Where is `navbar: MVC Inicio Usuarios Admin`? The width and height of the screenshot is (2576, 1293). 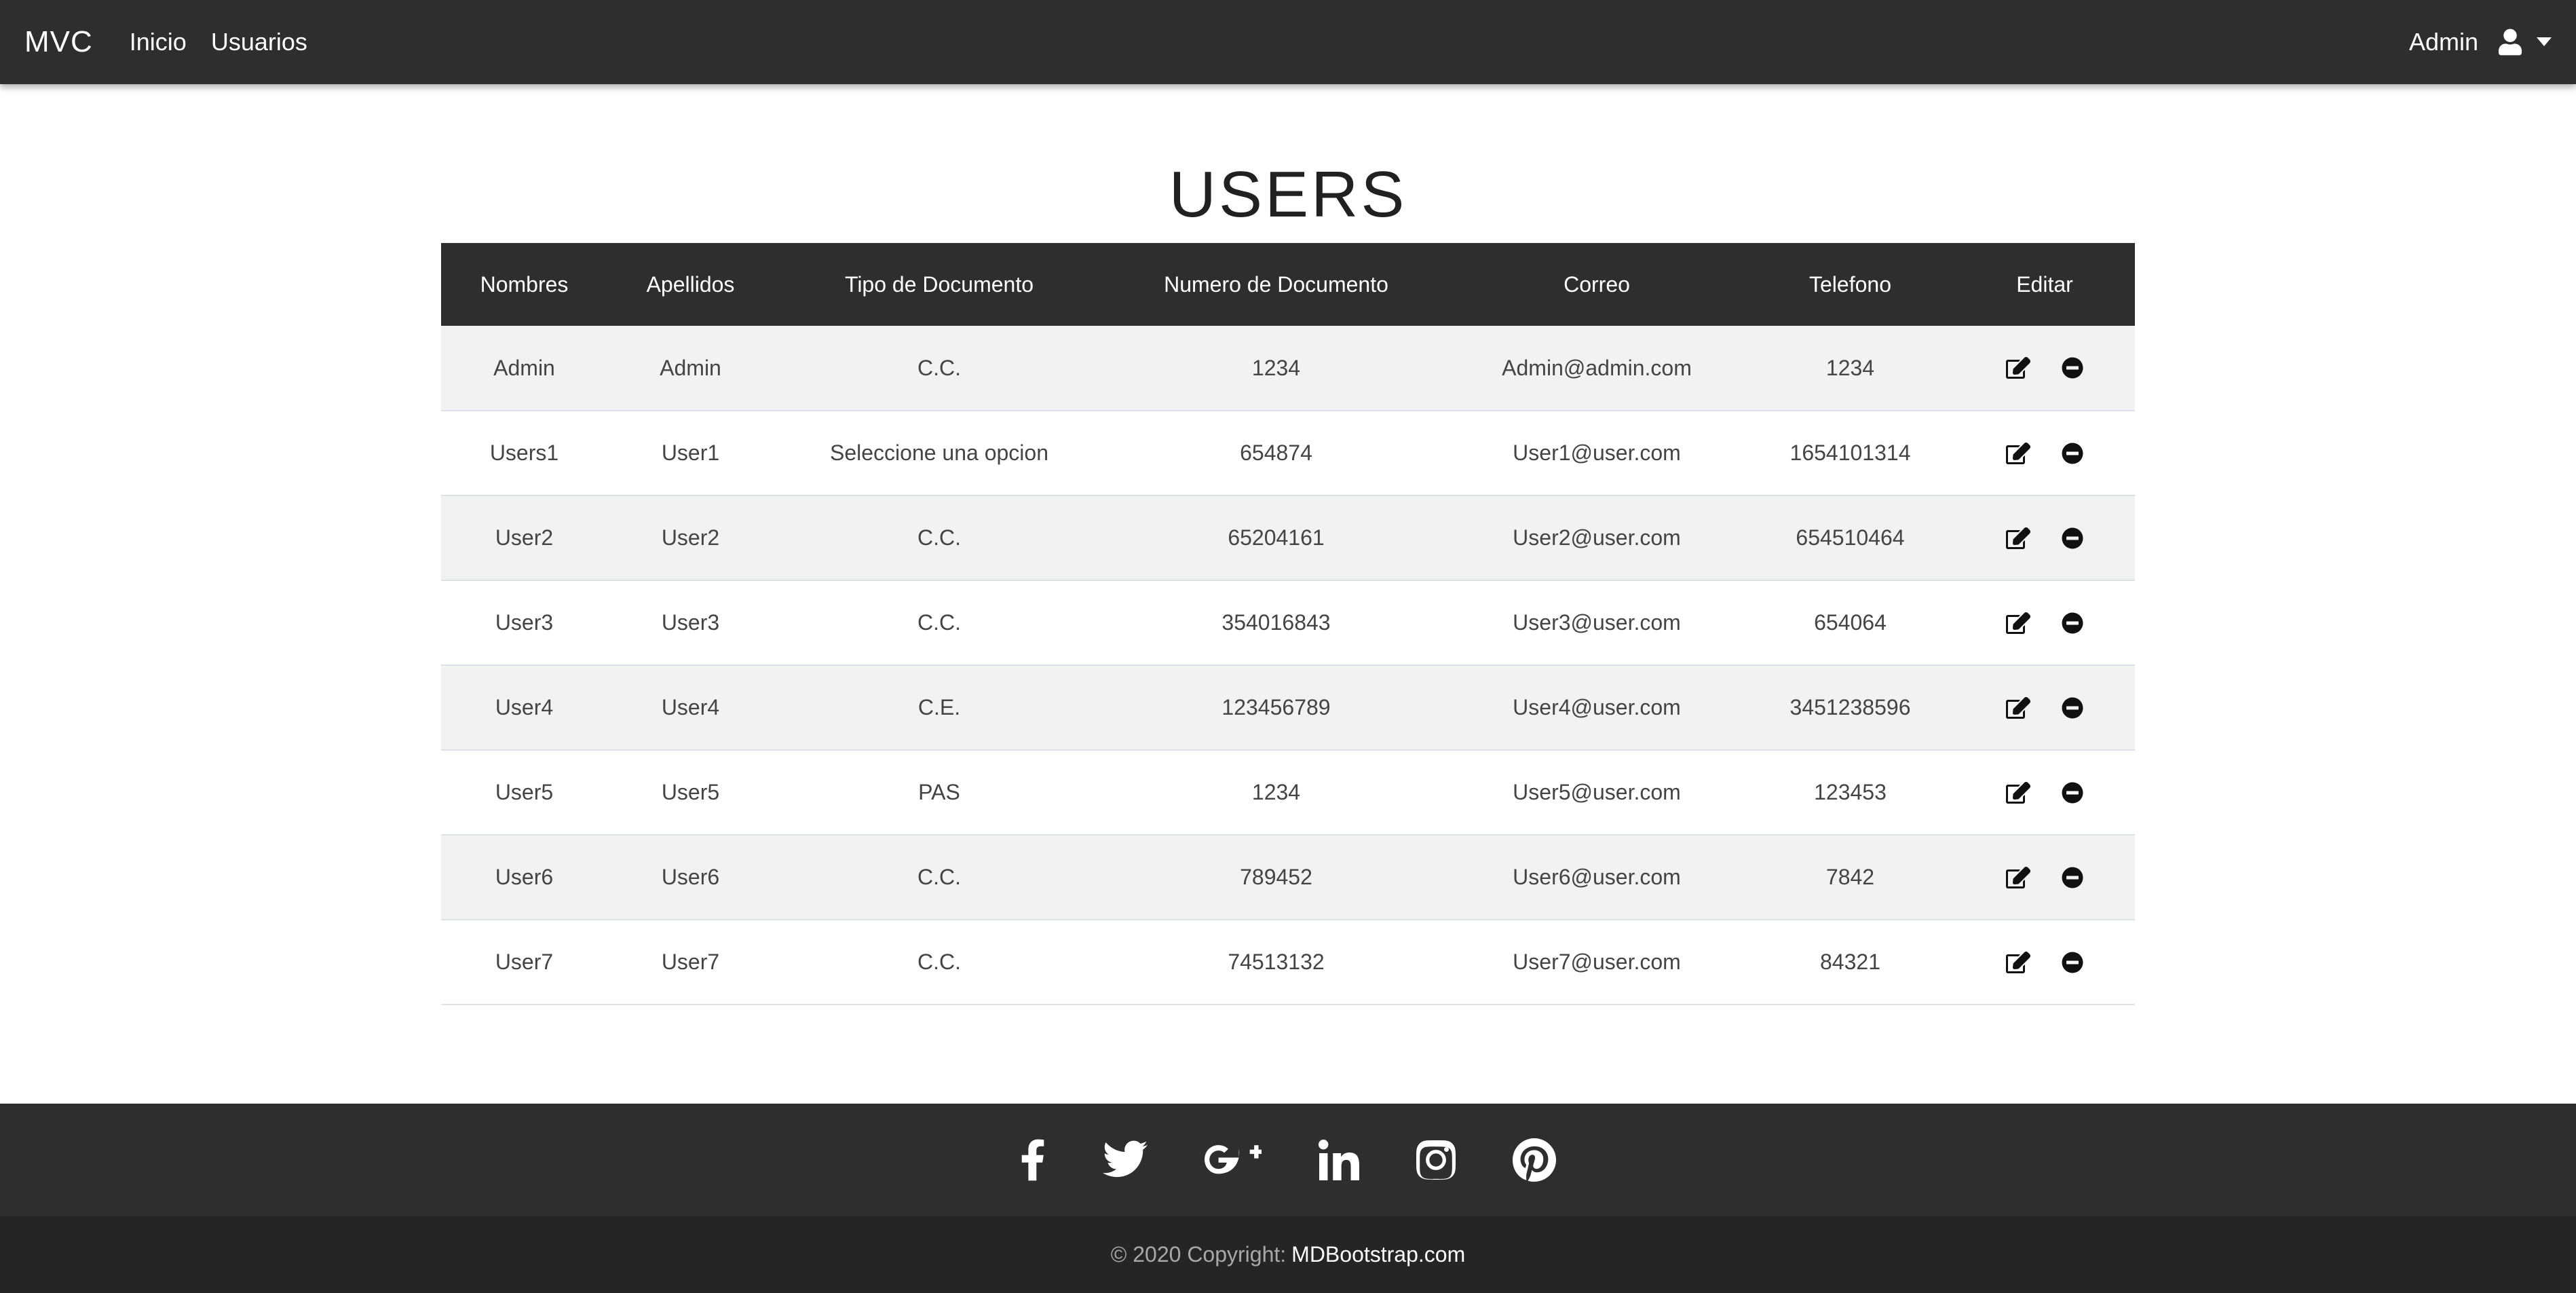
navbar: MVC Inicio Usuarios Admin is located at coordinates (1288, 42).